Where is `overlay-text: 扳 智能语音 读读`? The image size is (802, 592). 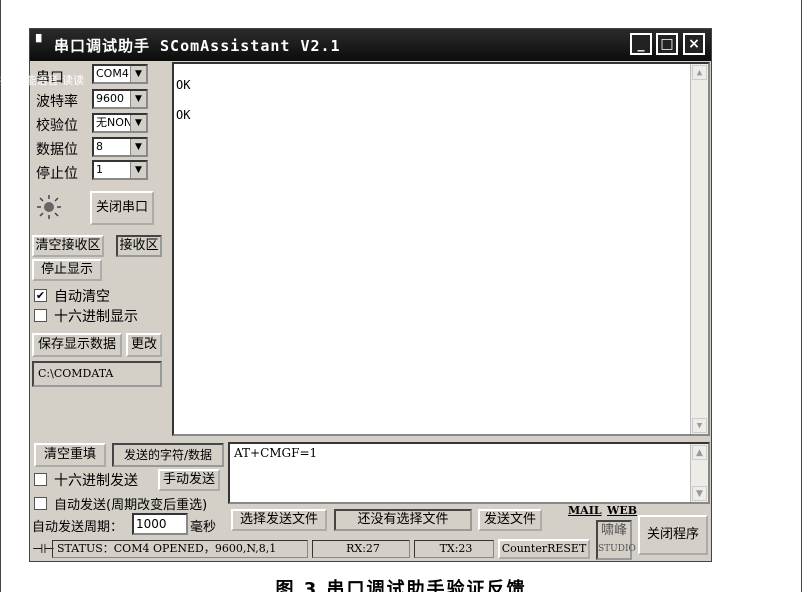 overlay-text: 扳 智能语音 读读 is located at coordinates (42, 80).